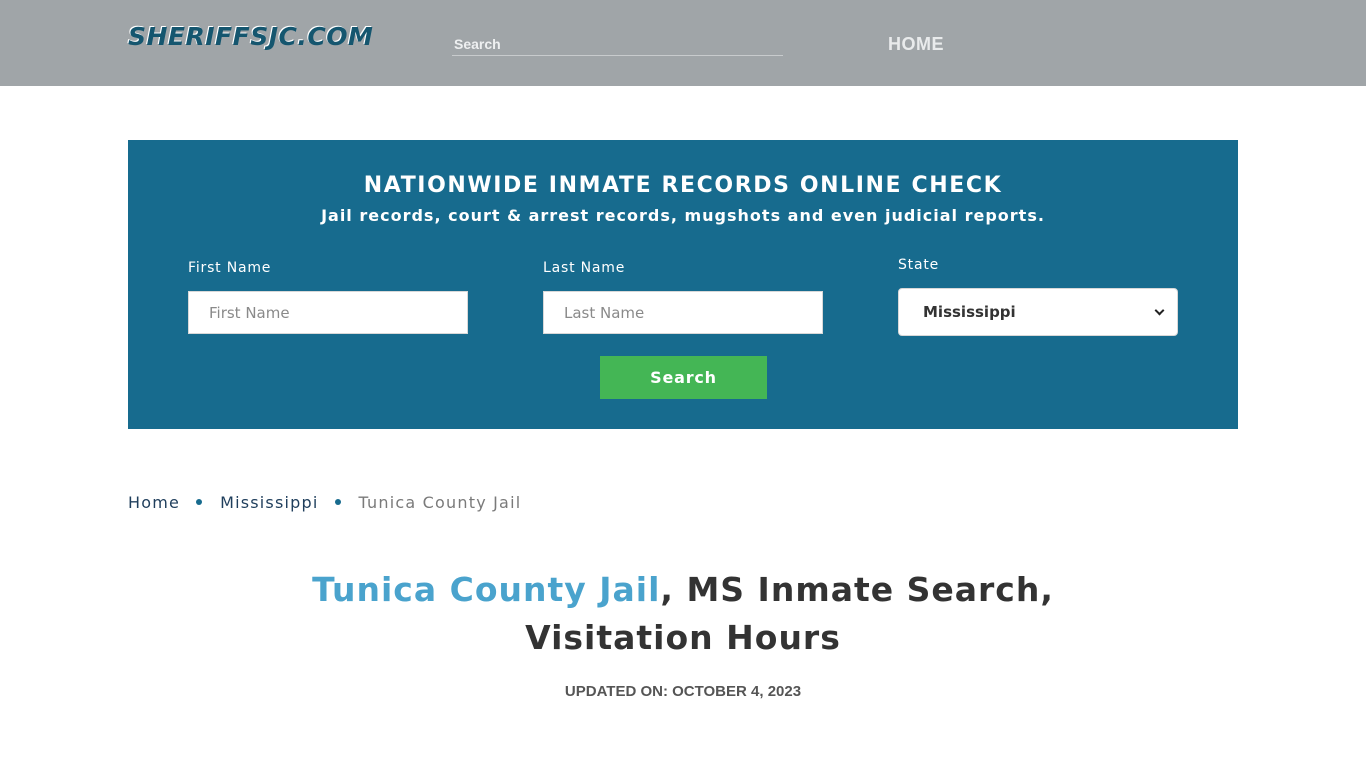 Image resolution: width=1366 pixels, height=768 pixels. I want to click on page-title-accent: Tunica County Jail, so click(486, 589).